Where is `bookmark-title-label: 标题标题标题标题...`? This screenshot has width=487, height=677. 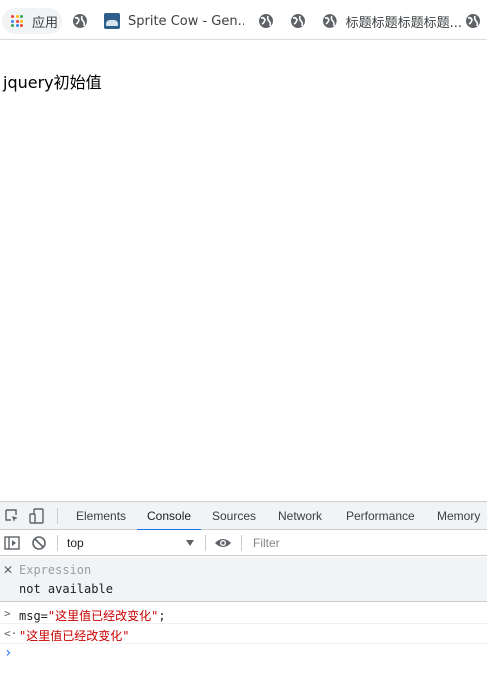 bookmark-title-label: 标题标题标题标题... is located at coordinates (403, 23).